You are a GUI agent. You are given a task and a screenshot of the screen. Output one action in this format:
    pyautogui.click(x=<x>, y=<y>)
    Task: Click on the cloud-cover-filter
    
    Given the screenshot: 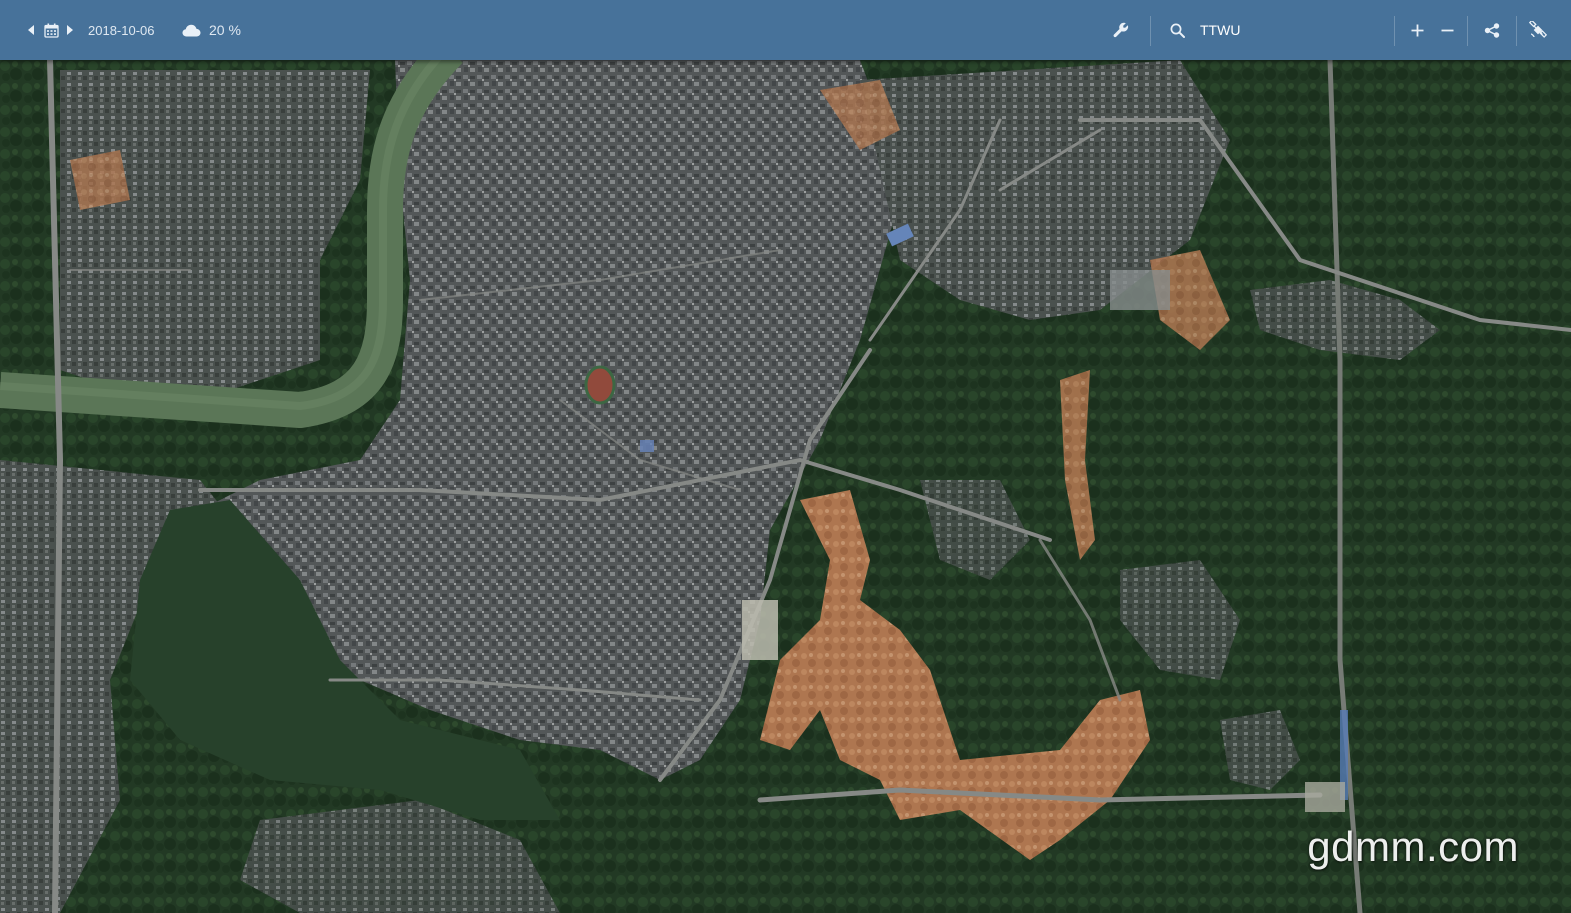 What is the action you would take?
    pyautogui.click(x=191, y=30)
    